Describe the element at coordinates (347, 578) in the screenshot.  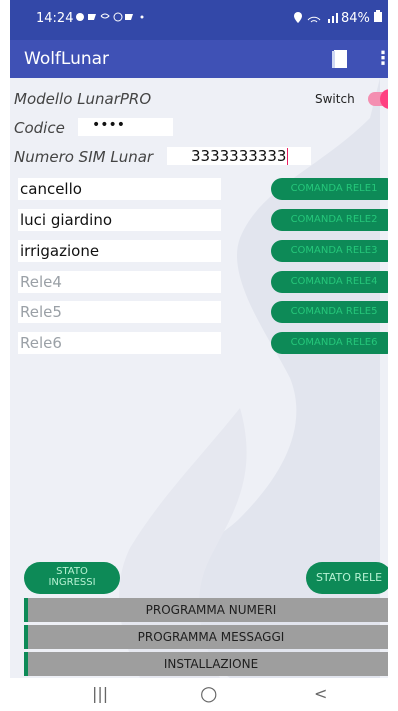
I see `stato-rele-button: STATO RELE` at that location.